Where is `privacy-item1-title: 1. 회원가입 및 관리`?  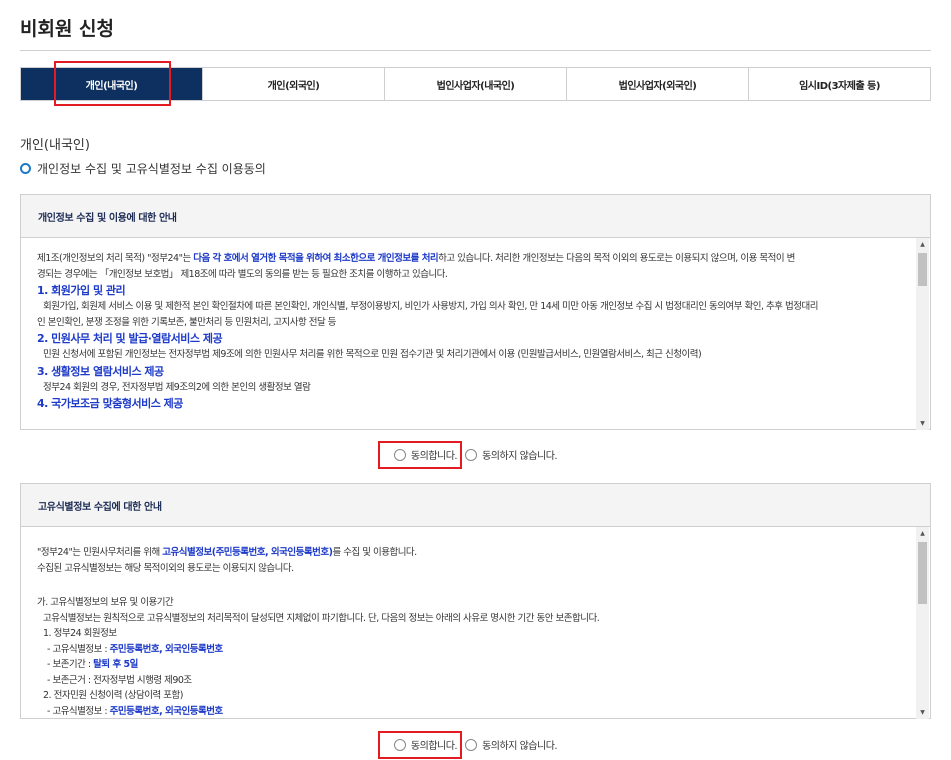
privacy-item1-title: 1. 회원가입 및 관리 is located at coordinates (81, 290).